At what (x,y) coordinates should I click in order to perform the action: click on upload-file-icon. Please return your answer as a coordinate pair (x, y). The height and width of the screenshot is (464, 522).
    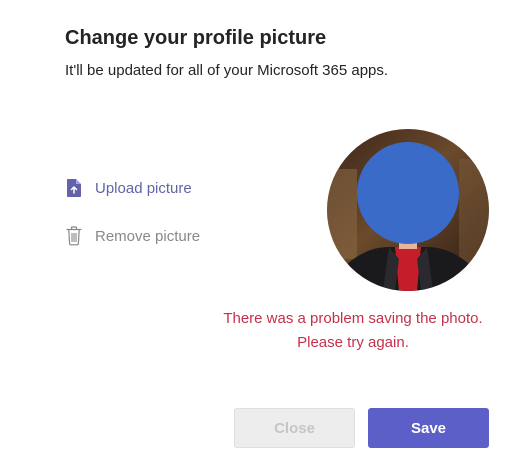
    Looking at the image, I should click on (74, 188).